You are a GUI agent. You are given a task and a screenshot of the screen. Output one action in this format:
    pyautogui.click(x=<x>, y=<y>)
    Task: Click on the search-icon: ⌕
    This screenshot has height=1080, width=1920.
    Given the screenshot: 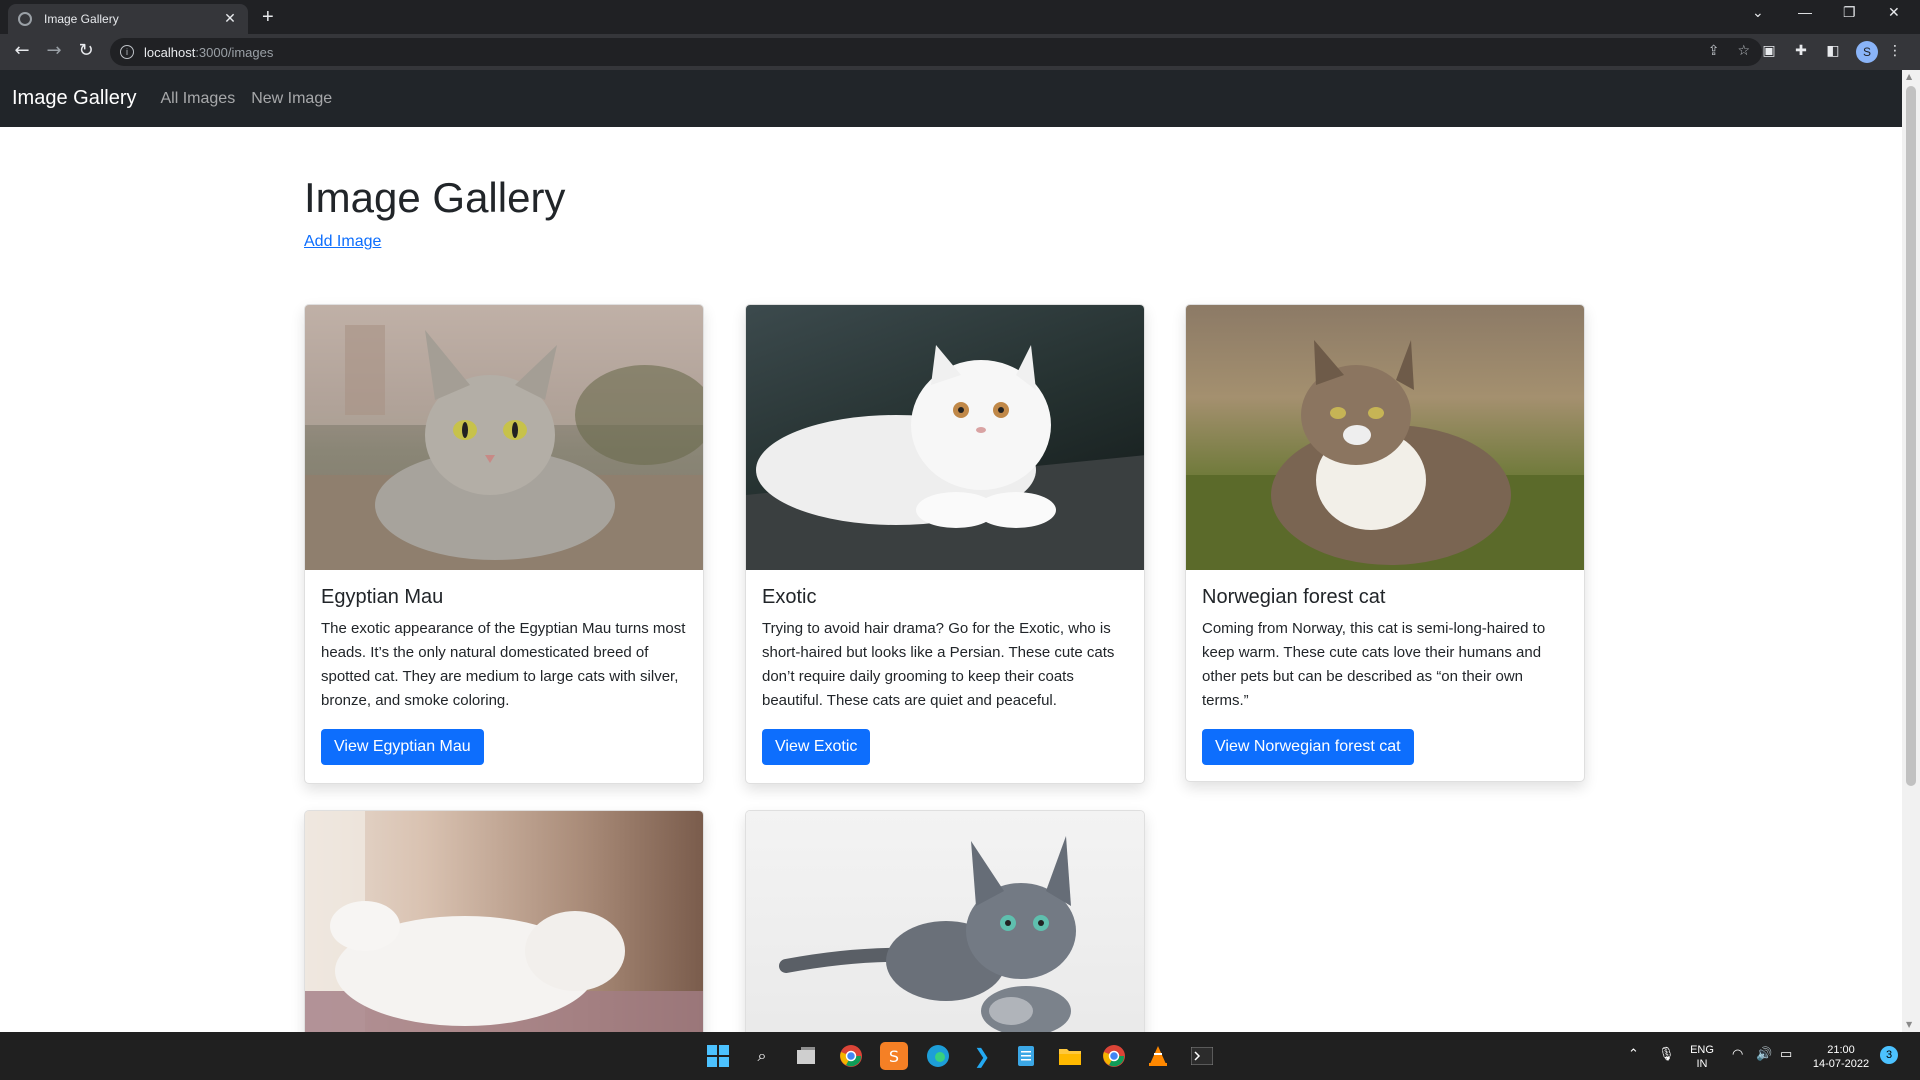 What is the action you would take?
    pyautogui.click(x=762, y=1056)
    